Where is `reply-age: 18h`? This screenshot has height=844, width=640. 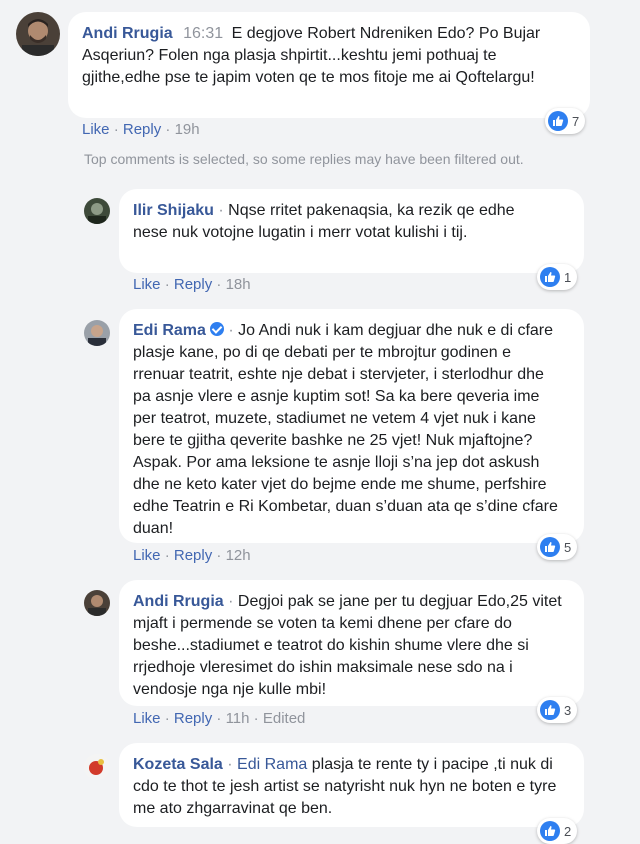
reply-age: 18h is located at coordinates (238, 284).